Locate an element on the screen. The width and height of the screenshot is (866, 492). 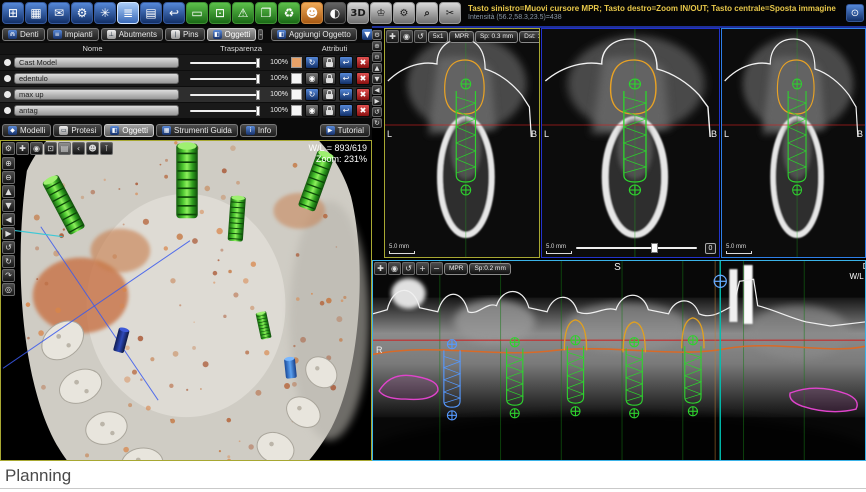
object-row-max-up: 100% ↻ ↩ ✖ is located at coordinates (186, 94).